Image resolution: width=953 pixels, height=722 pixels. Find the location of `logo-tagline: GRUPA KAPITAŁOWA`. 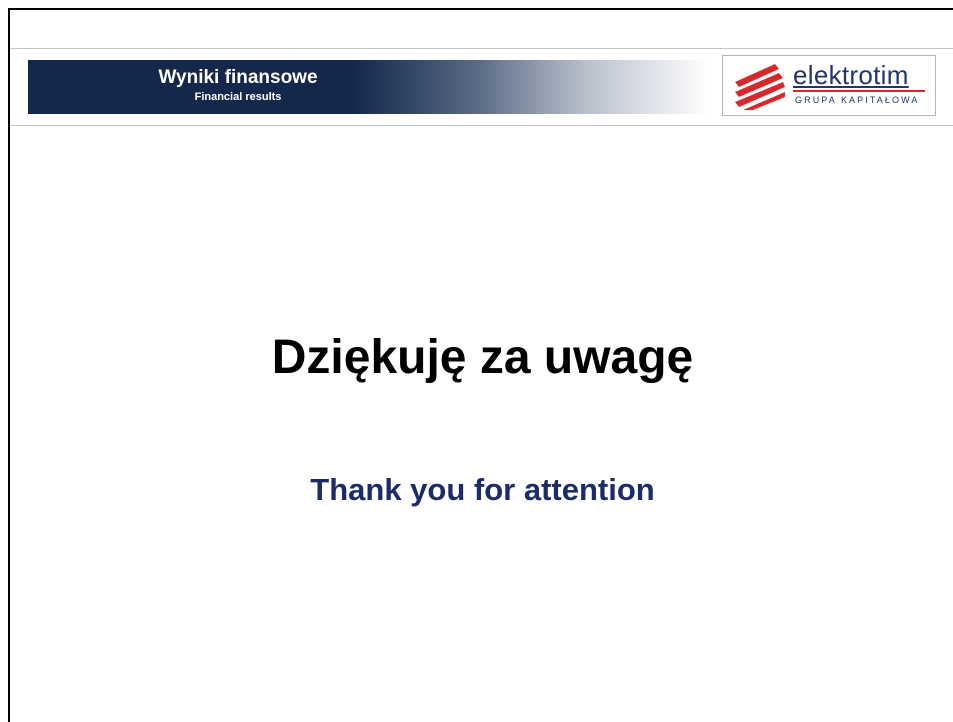

logo-tagline: GRUPA KAPITAŁOWA is located at coordinates (857, 100).